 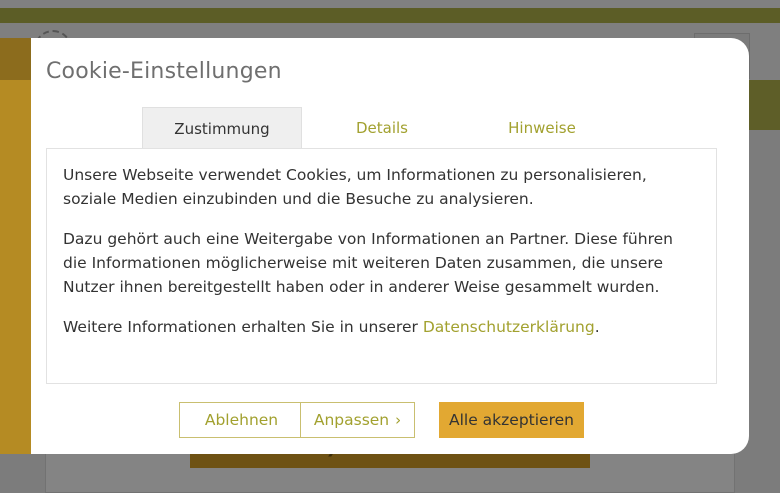 What do you see at coordinates (222, 128) in the screenshot?
I see `tab-consent: Zustimmung` at bounding box center [222, 128].